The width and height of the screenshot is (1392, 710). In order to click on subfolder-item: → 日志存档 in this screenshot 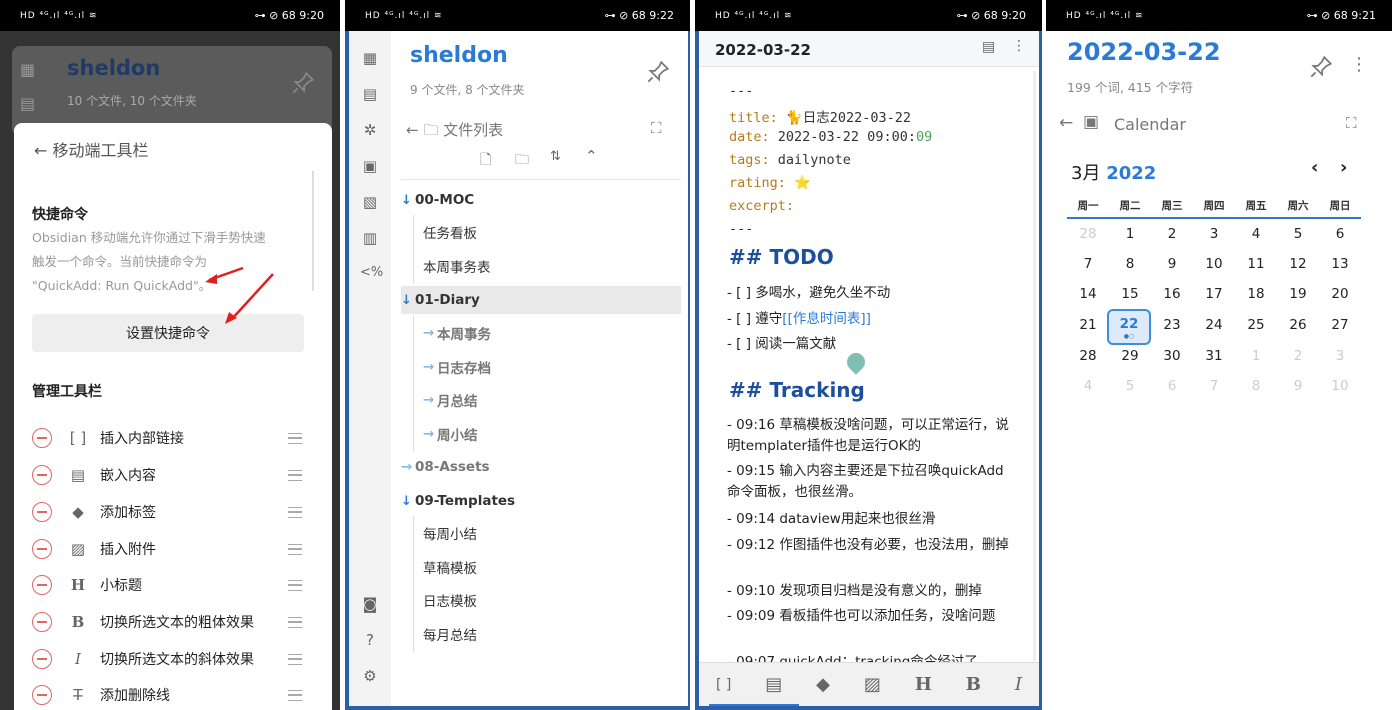, I will do `click(541, 367)`.